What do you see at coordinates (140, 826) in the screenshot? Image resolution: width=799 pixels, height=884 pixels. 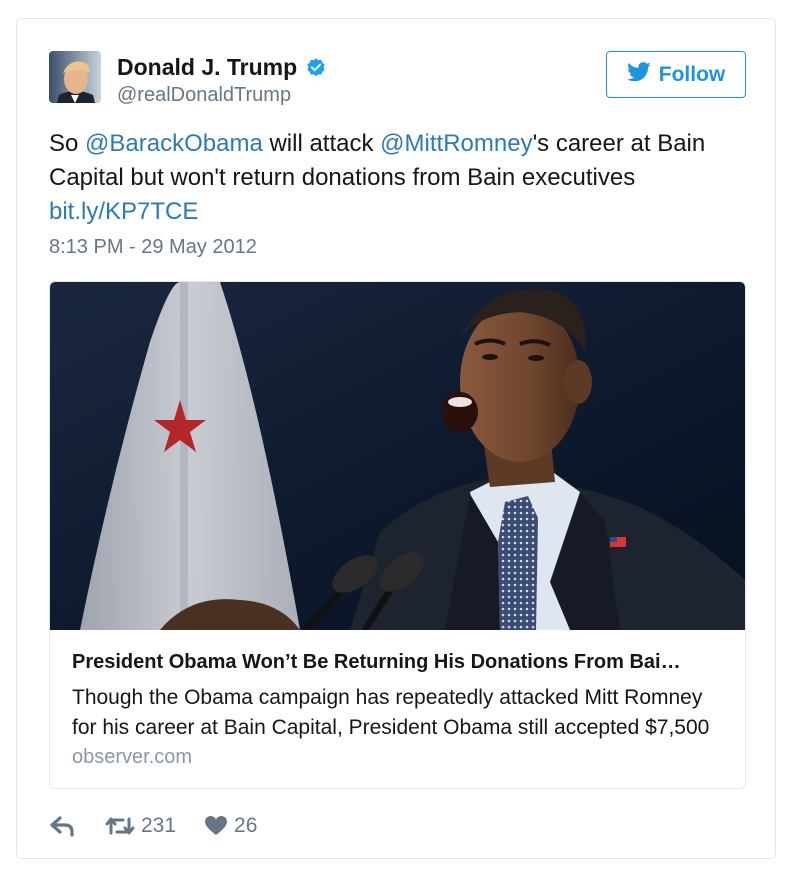 I see `retweet-button: 231` at bounding box center [140, 826].